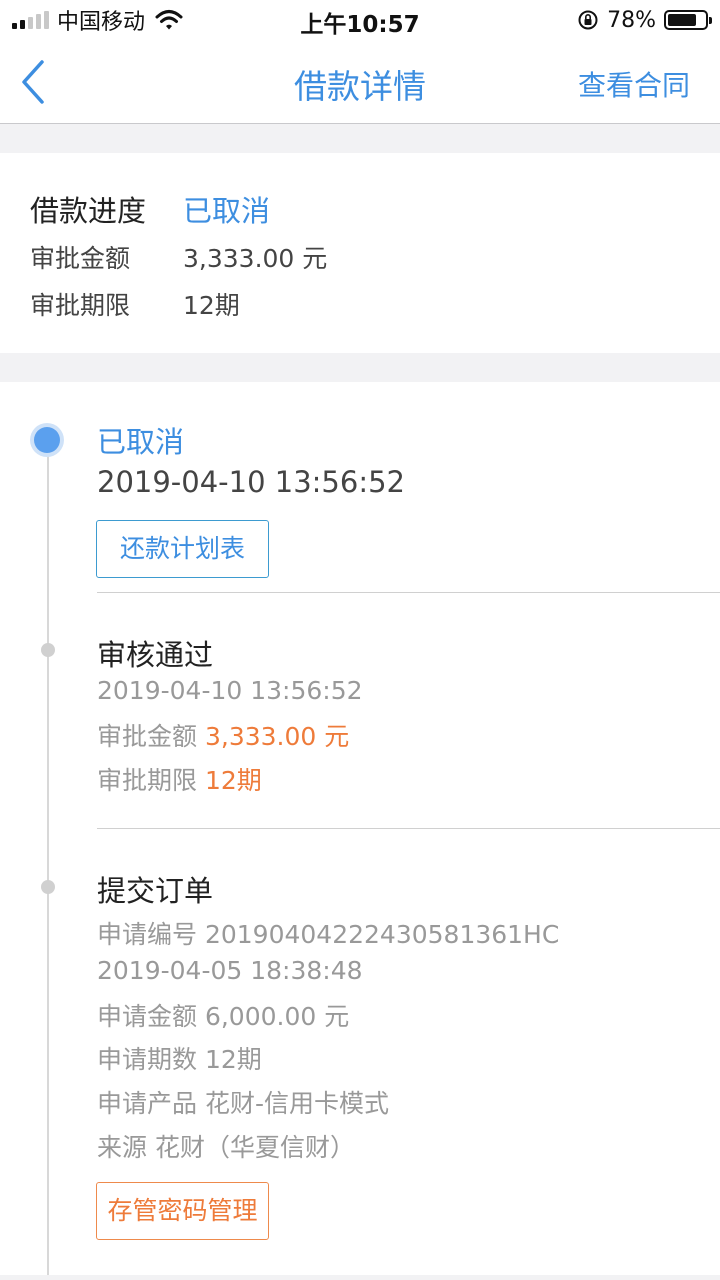 The image size is (720, 1280). Describe the element at coordinates (226, 1147) in the screenshot. I see `step-submitted-source: 来源 花财（华夏信财）` at that location.